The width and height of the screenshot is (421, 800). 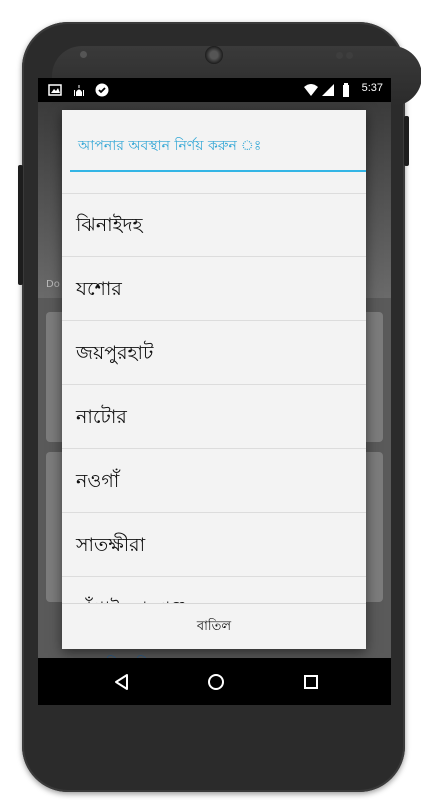 I want to click on home-button, so click(x=216, y=682).